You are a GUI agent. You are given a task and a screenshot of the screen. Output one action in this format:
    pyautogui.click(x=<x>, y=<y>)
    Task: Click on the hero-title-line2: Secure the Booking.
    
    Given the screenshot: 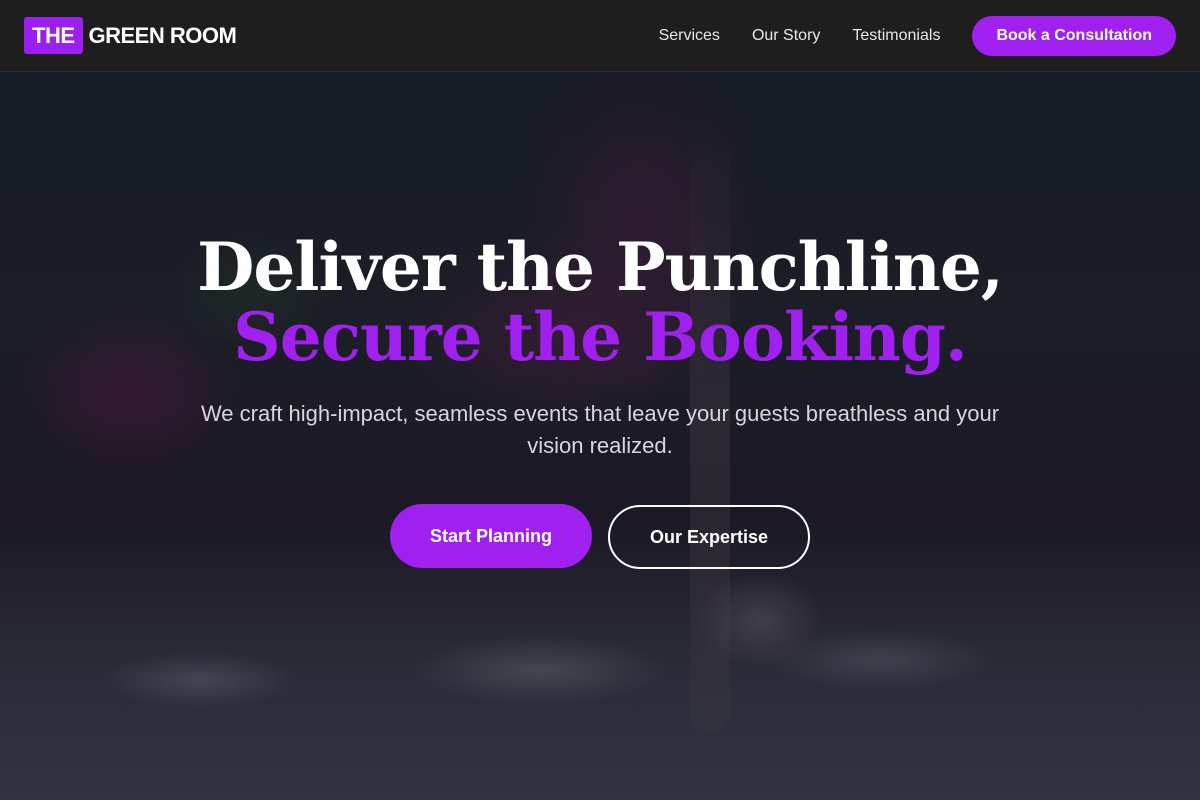 What is the action you would take?
    pyautogui.click(x=600, y=337)
    